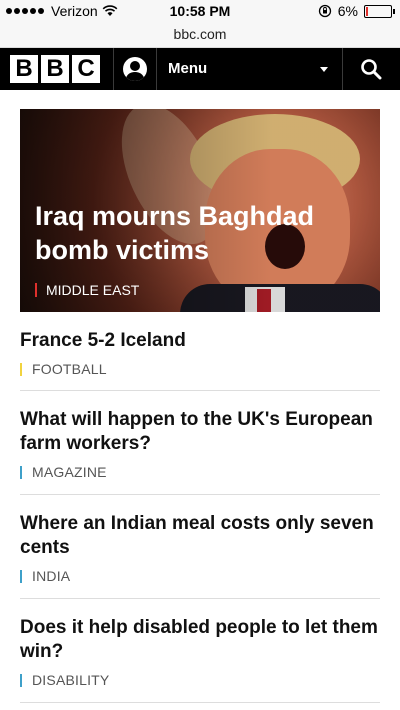 This screenshot has height=710, width=400. Describe the element at coordinates (71, 680) in the screenshot. I see `category-label: DISABILITY` at that location.